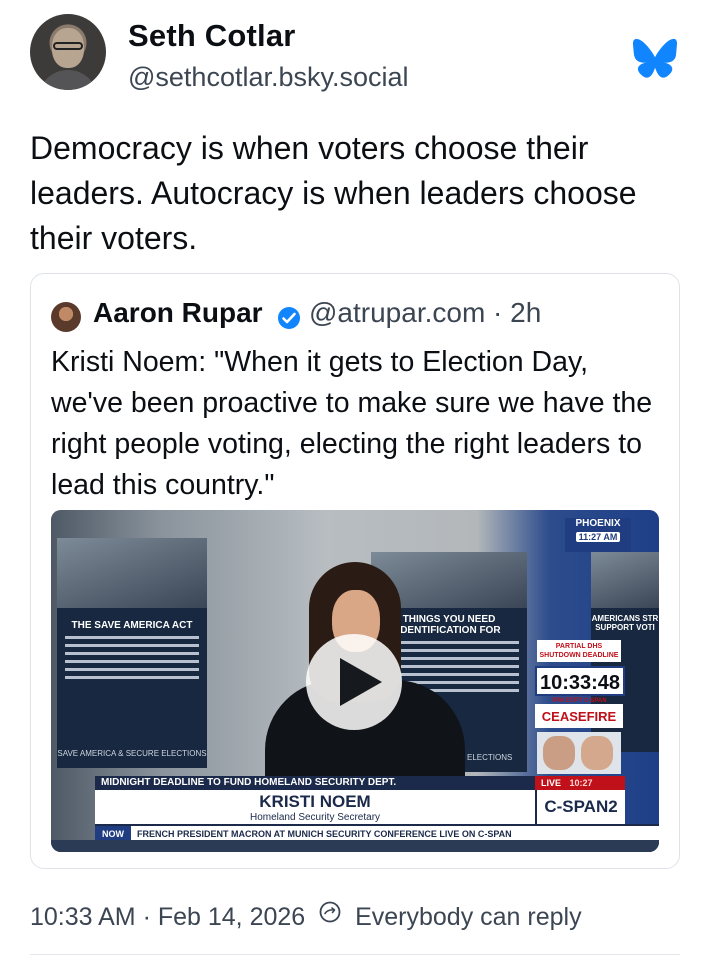 The height and width of the screenshot is (960, 710). I want to click on live-time: 10:27, so click(581, 783).